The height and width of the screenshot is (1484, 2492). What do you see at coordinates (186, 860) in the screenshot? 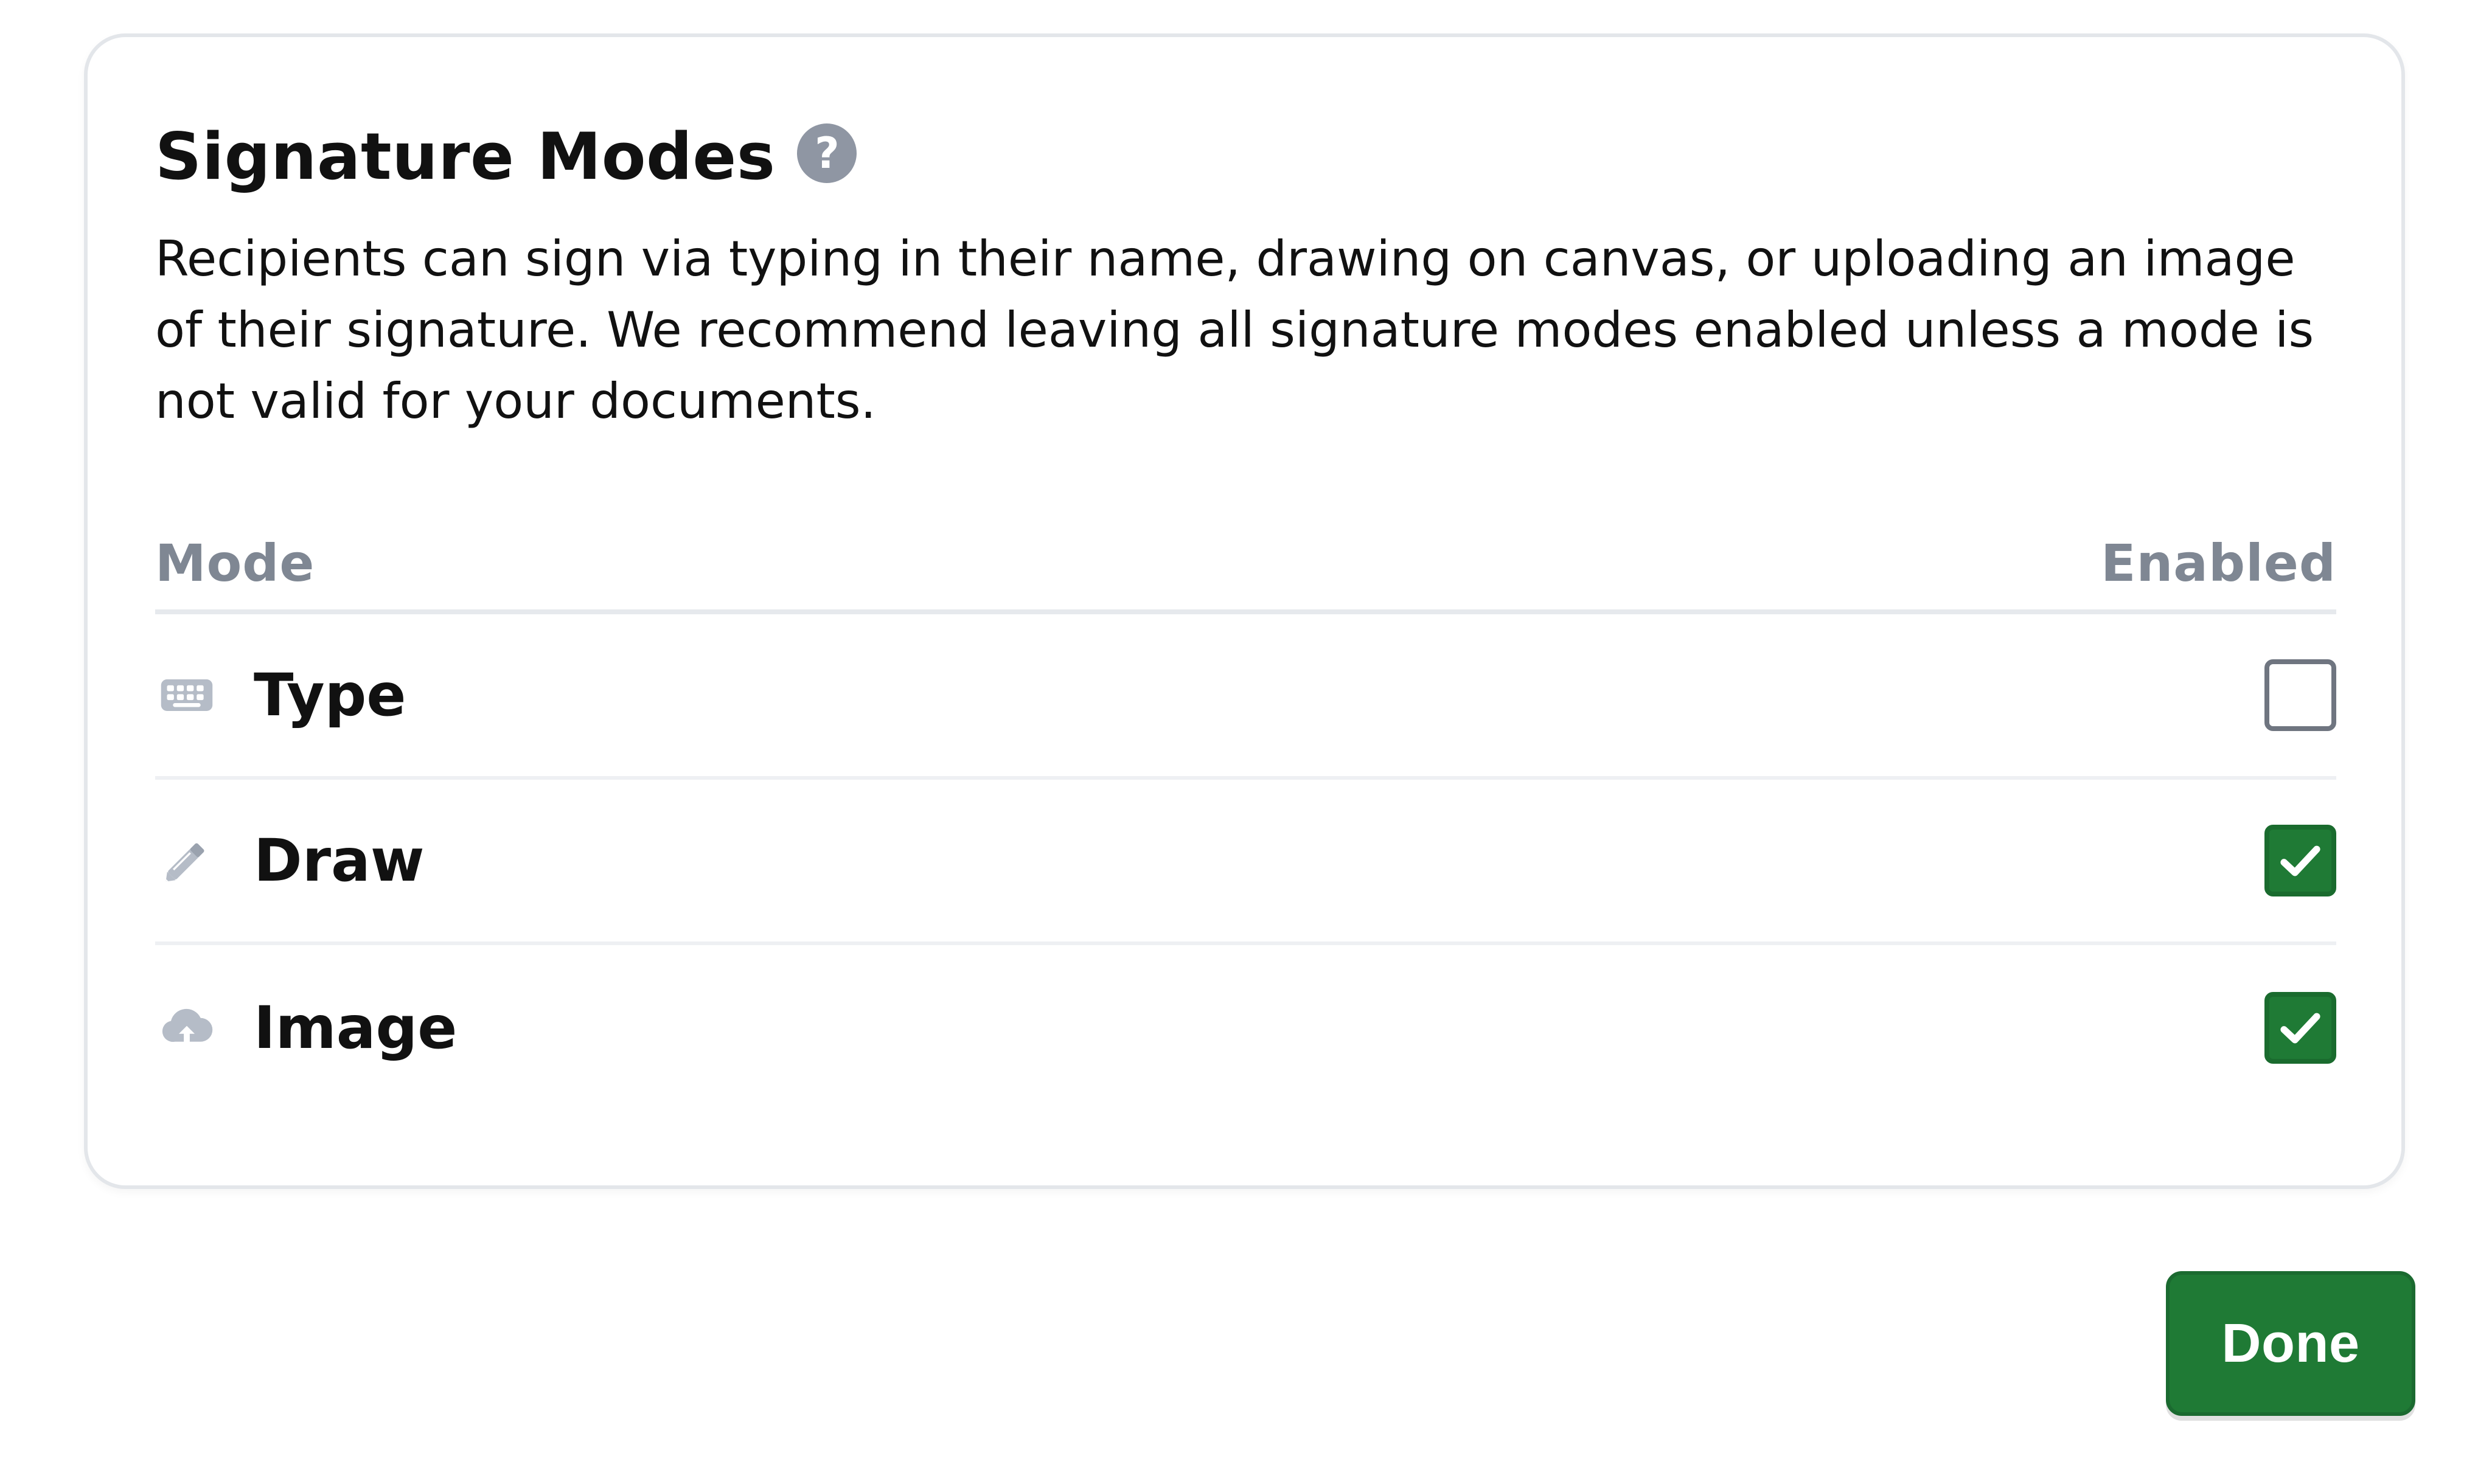
I see `pencil-icon` at bounding box center [186, 860].